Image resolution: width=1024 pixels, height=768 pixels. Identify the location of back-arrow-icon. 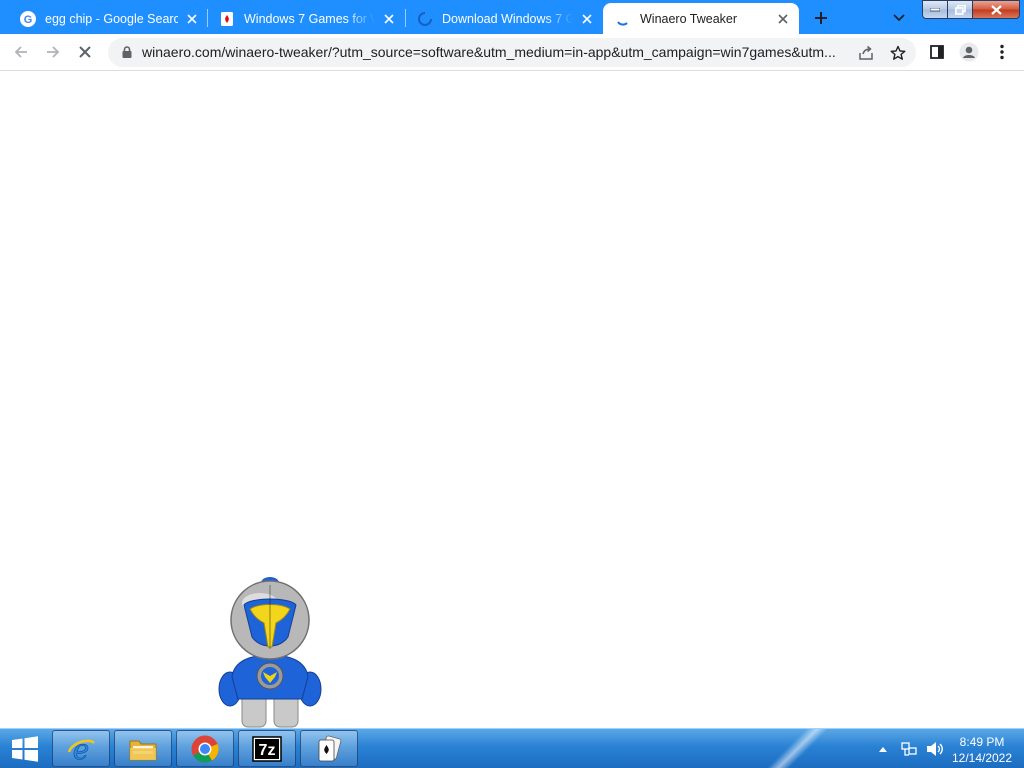
(20, 52).